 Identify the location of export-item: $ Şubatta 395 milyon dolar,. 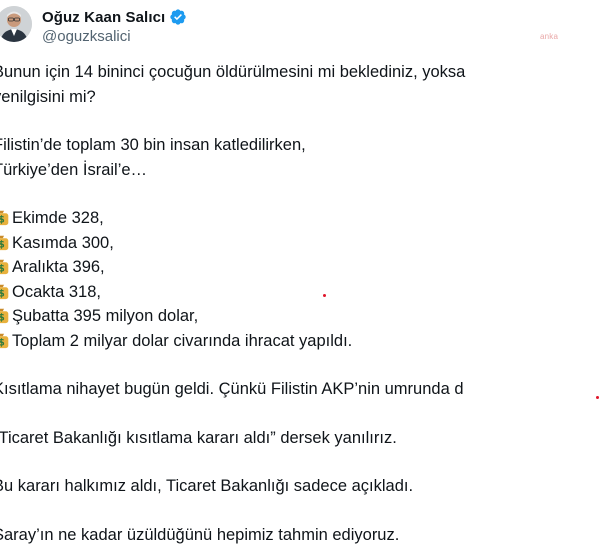
(246, 316).